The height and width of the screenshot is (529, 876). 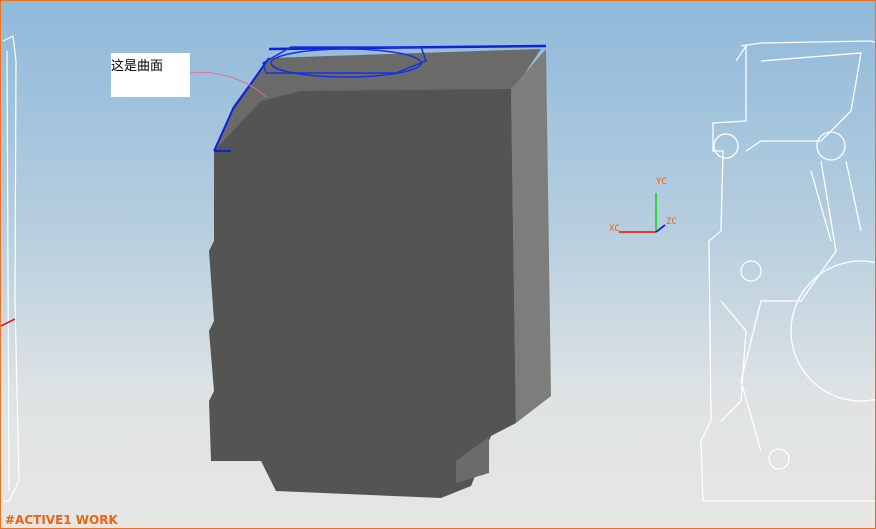 I want to click on wcs-triad, so click(x=642, y=213).